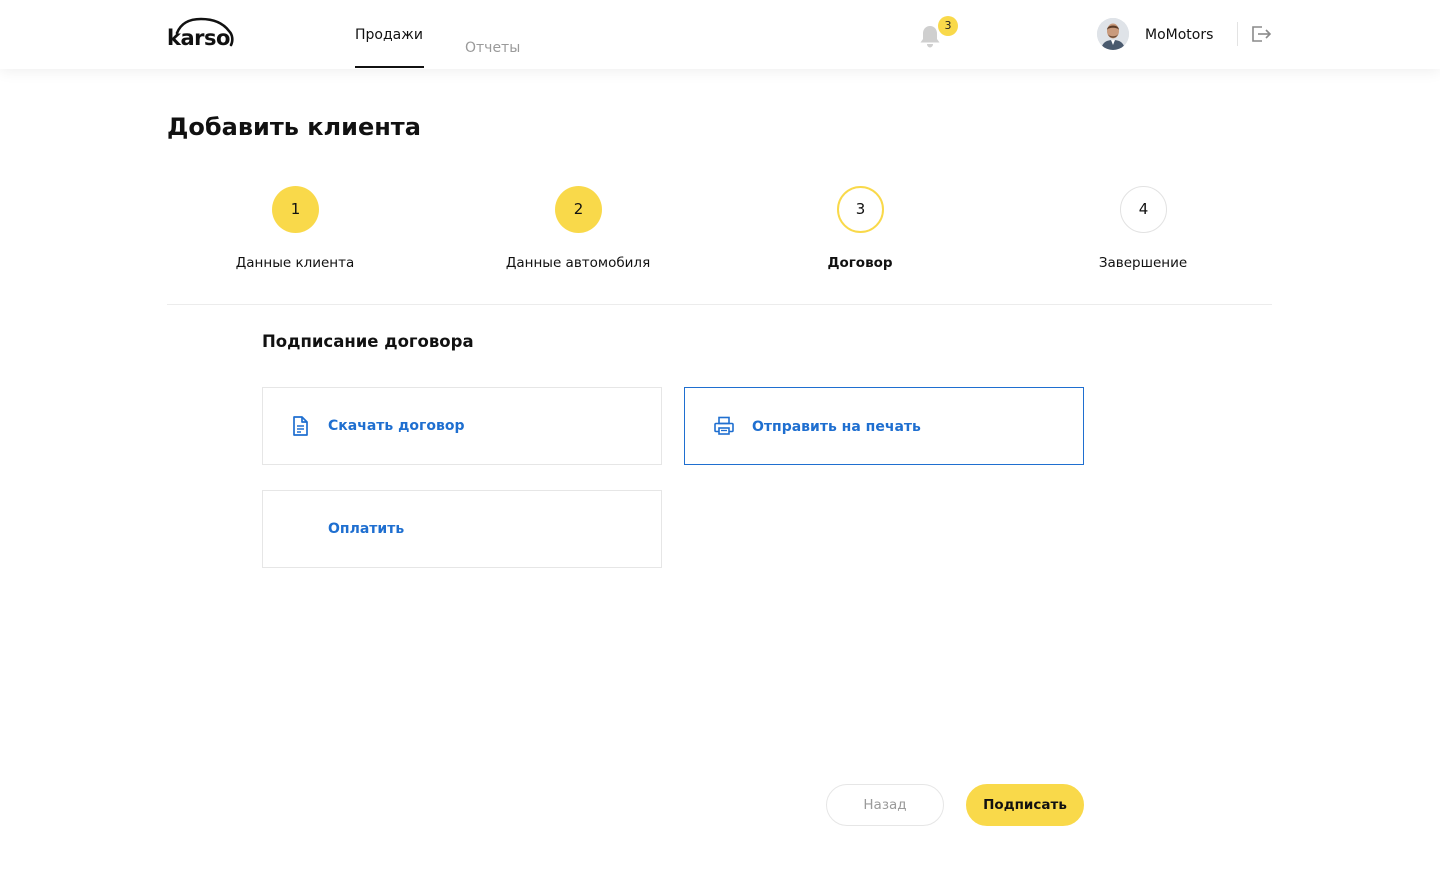 This screenshot has width=1440, height=870. Describe the element at coordinates (368, 341) in the screenshot. I see `section-title: Подписание договора` at that location.